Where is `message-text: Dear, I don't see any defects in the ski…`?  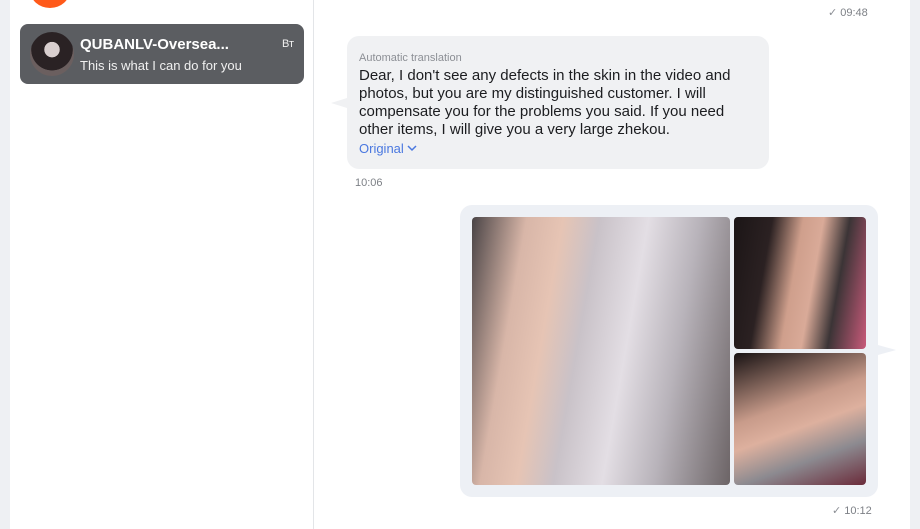
message-text: Dear, I don't see any defects in the ski… is located at coordinates (545, 102).